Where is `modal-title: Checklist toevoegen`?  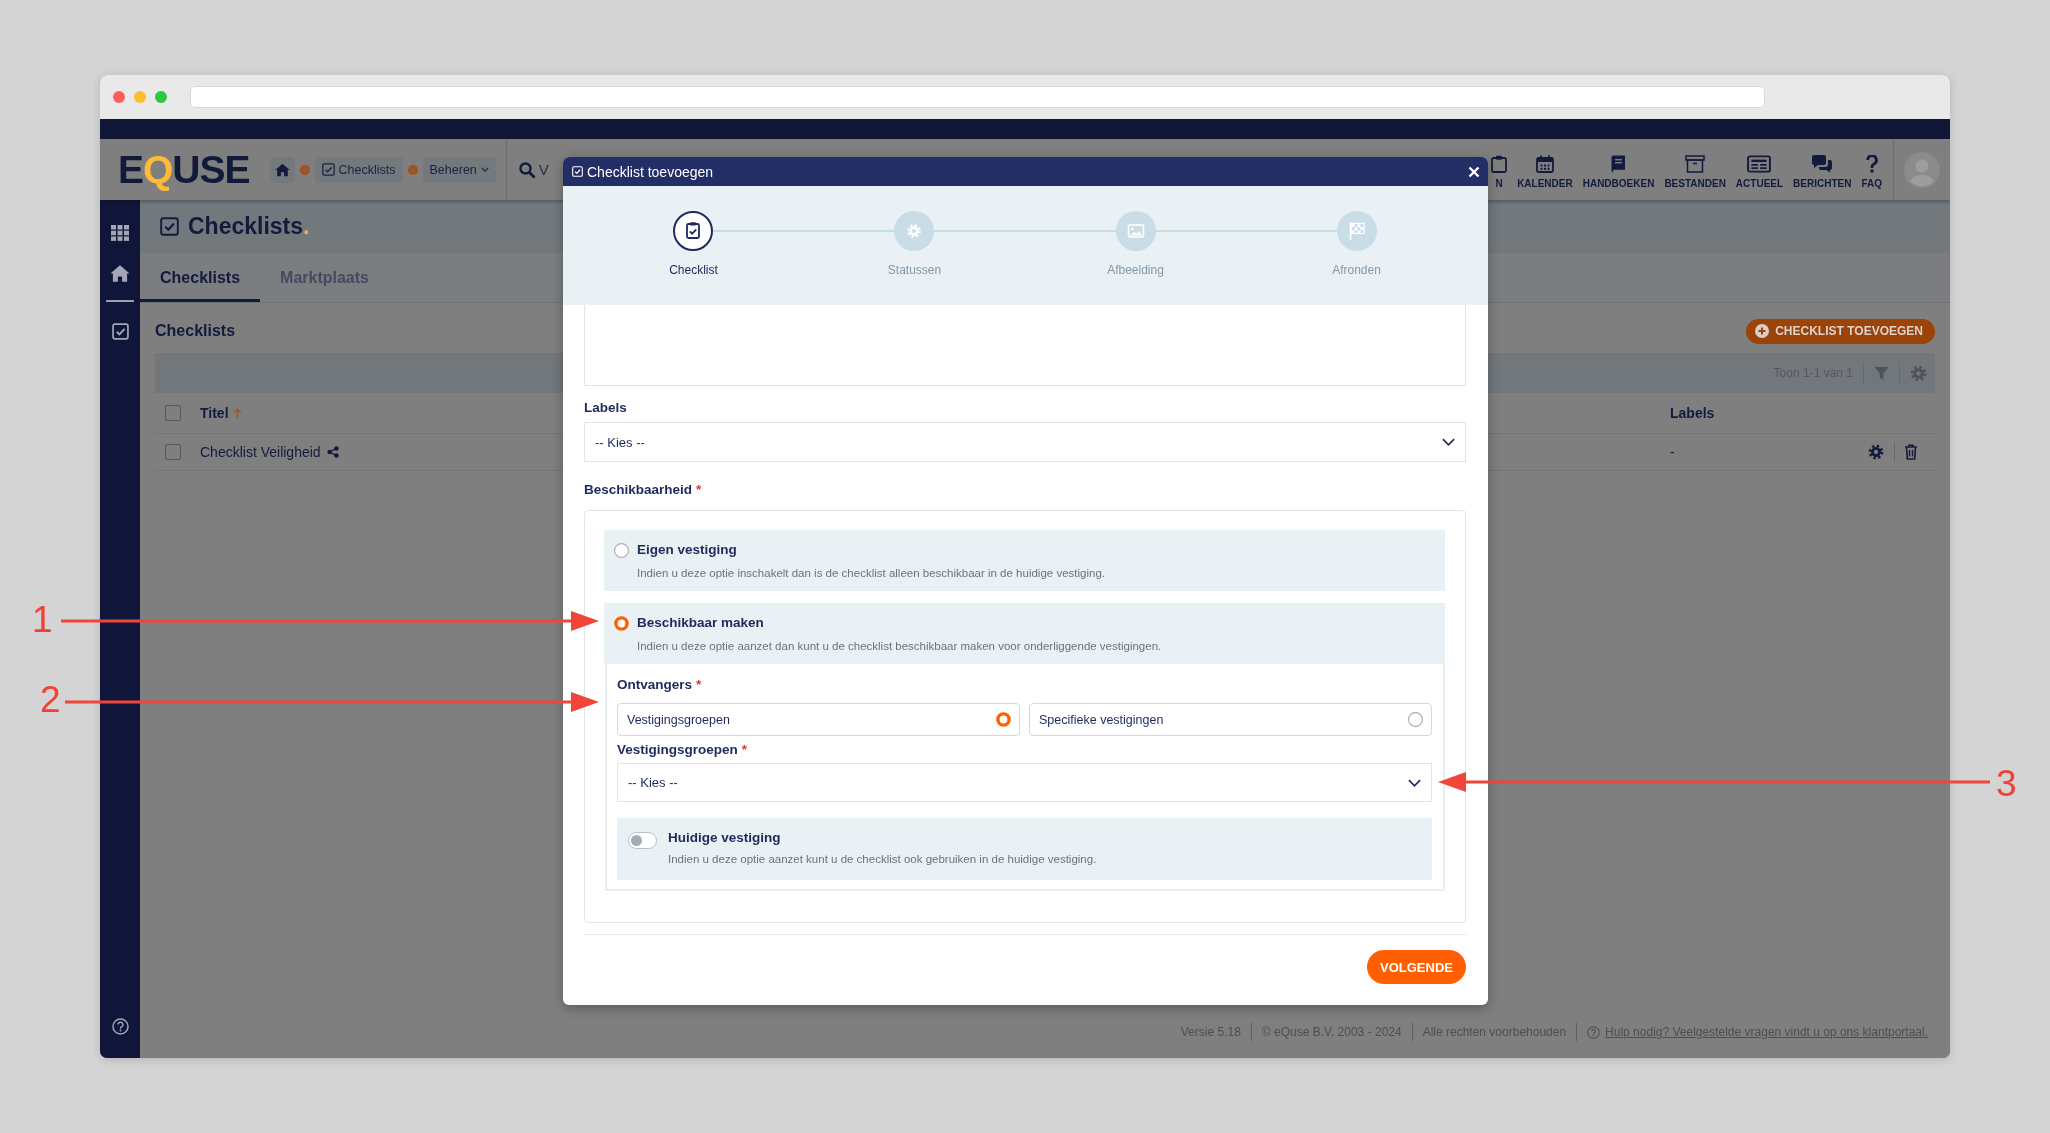
modal-title: Checklist toevoegen is located at coordinates (650, 171).